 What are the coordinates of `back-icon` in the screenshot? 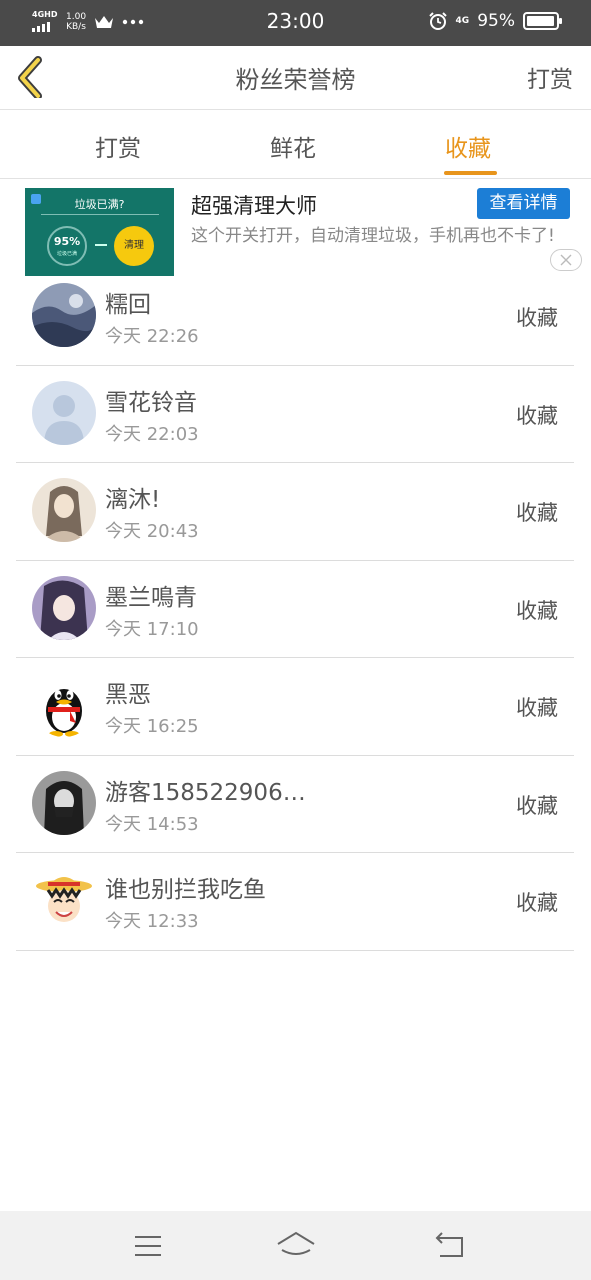 It's located at (449, 1244).